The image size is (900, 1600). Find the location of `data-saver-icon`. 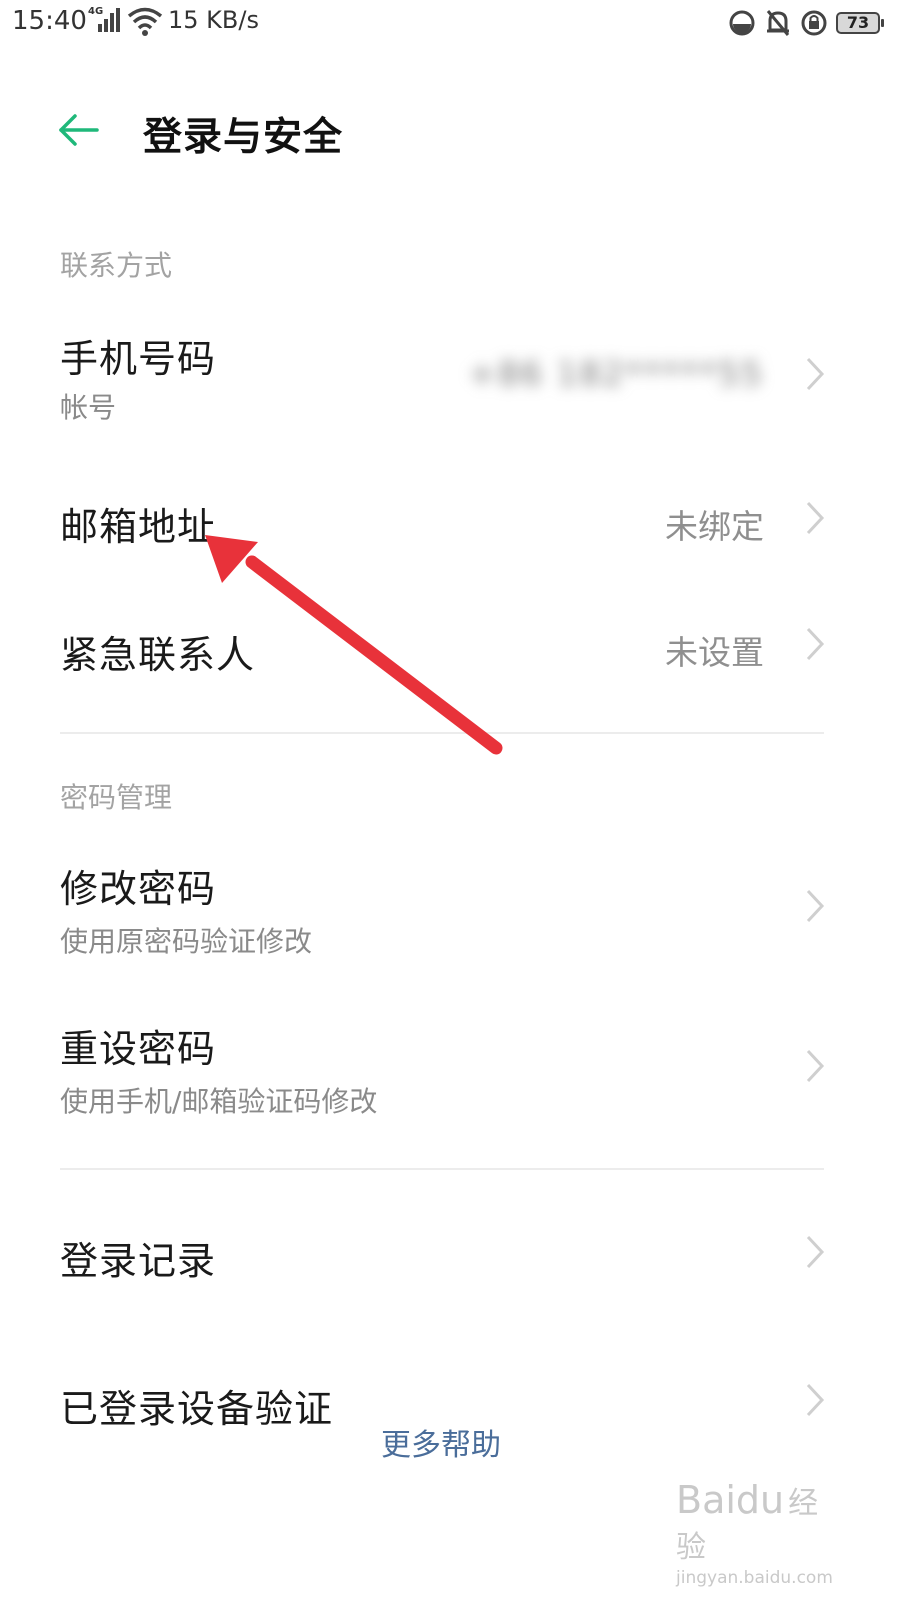

data-saver-icon is located at coordinates (742, 23).